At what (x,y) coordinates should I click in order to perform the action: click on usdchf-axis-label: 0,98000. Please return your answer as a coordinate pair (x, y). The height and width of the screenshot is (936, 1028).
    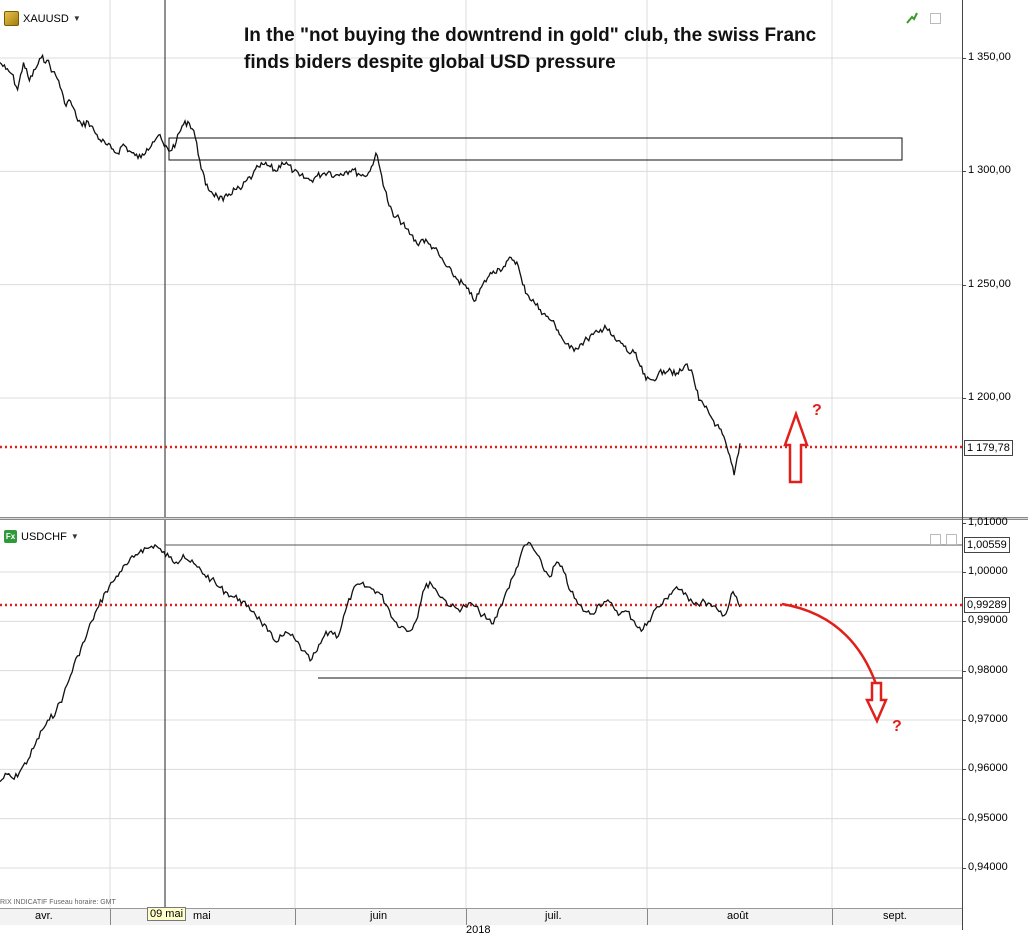
    Looking at the image, I should click on (988, 669).